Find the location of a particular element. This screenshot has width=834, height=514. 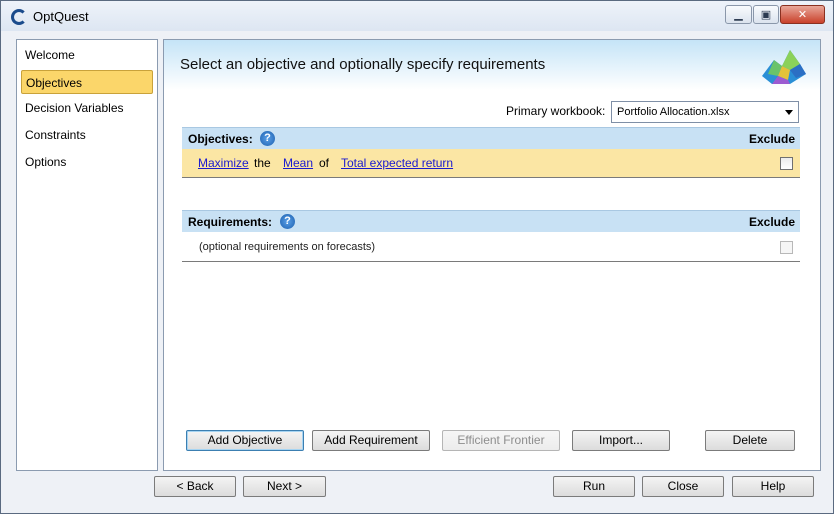

nav-item-objectives: Objectives is located at coordinates (87, 82).